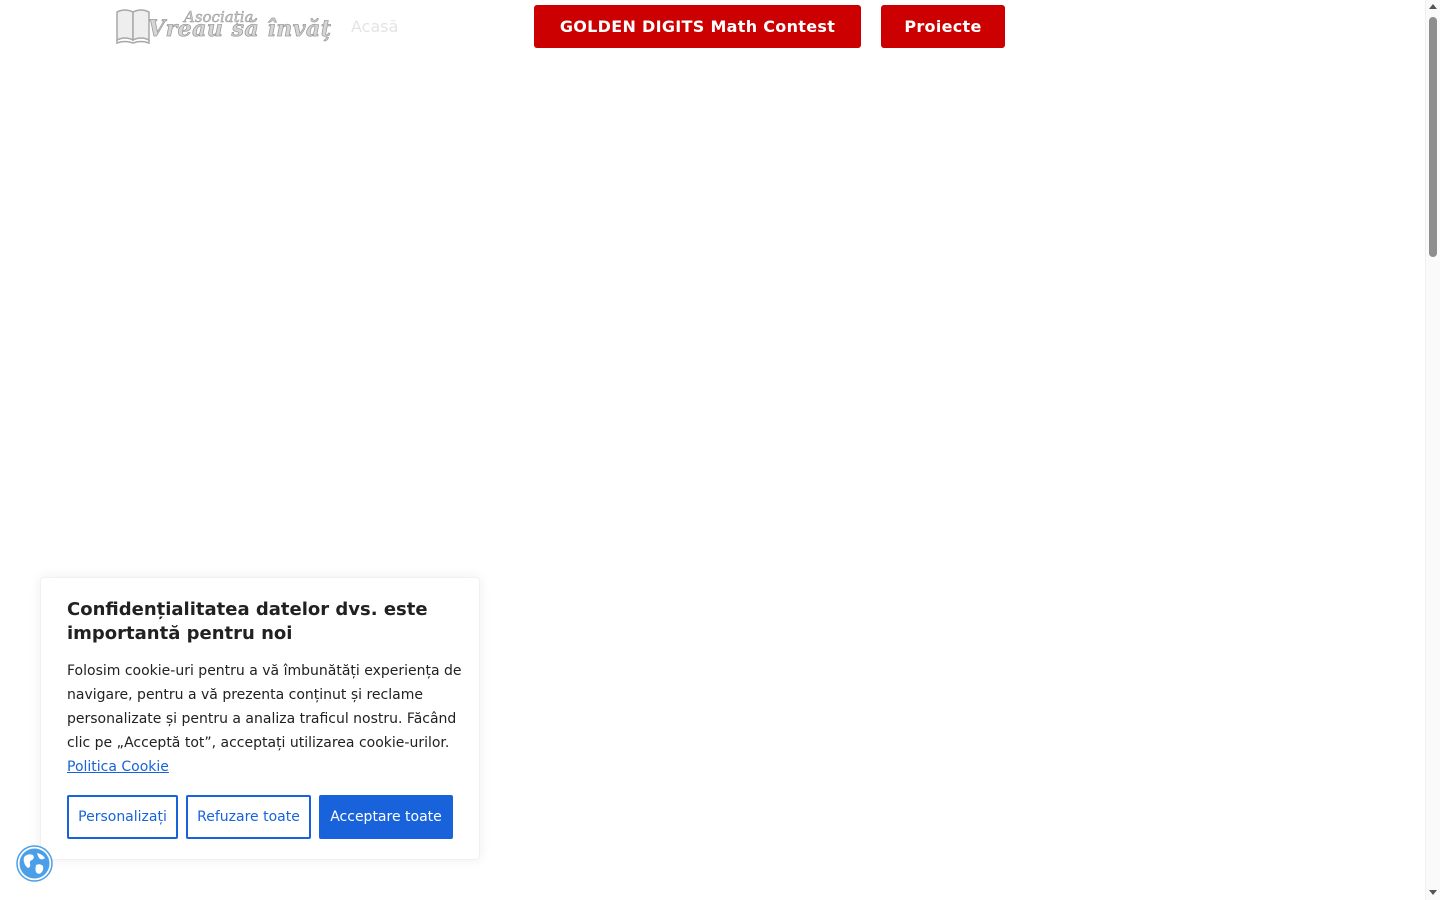 Image resolution: width=1440 pixels, height=900 pixels. What do you see at coordinates (248, 817) in the screenshot?
I see `reject-all-cookies-button: Refuzare toate` at bounding box center [248, 817].